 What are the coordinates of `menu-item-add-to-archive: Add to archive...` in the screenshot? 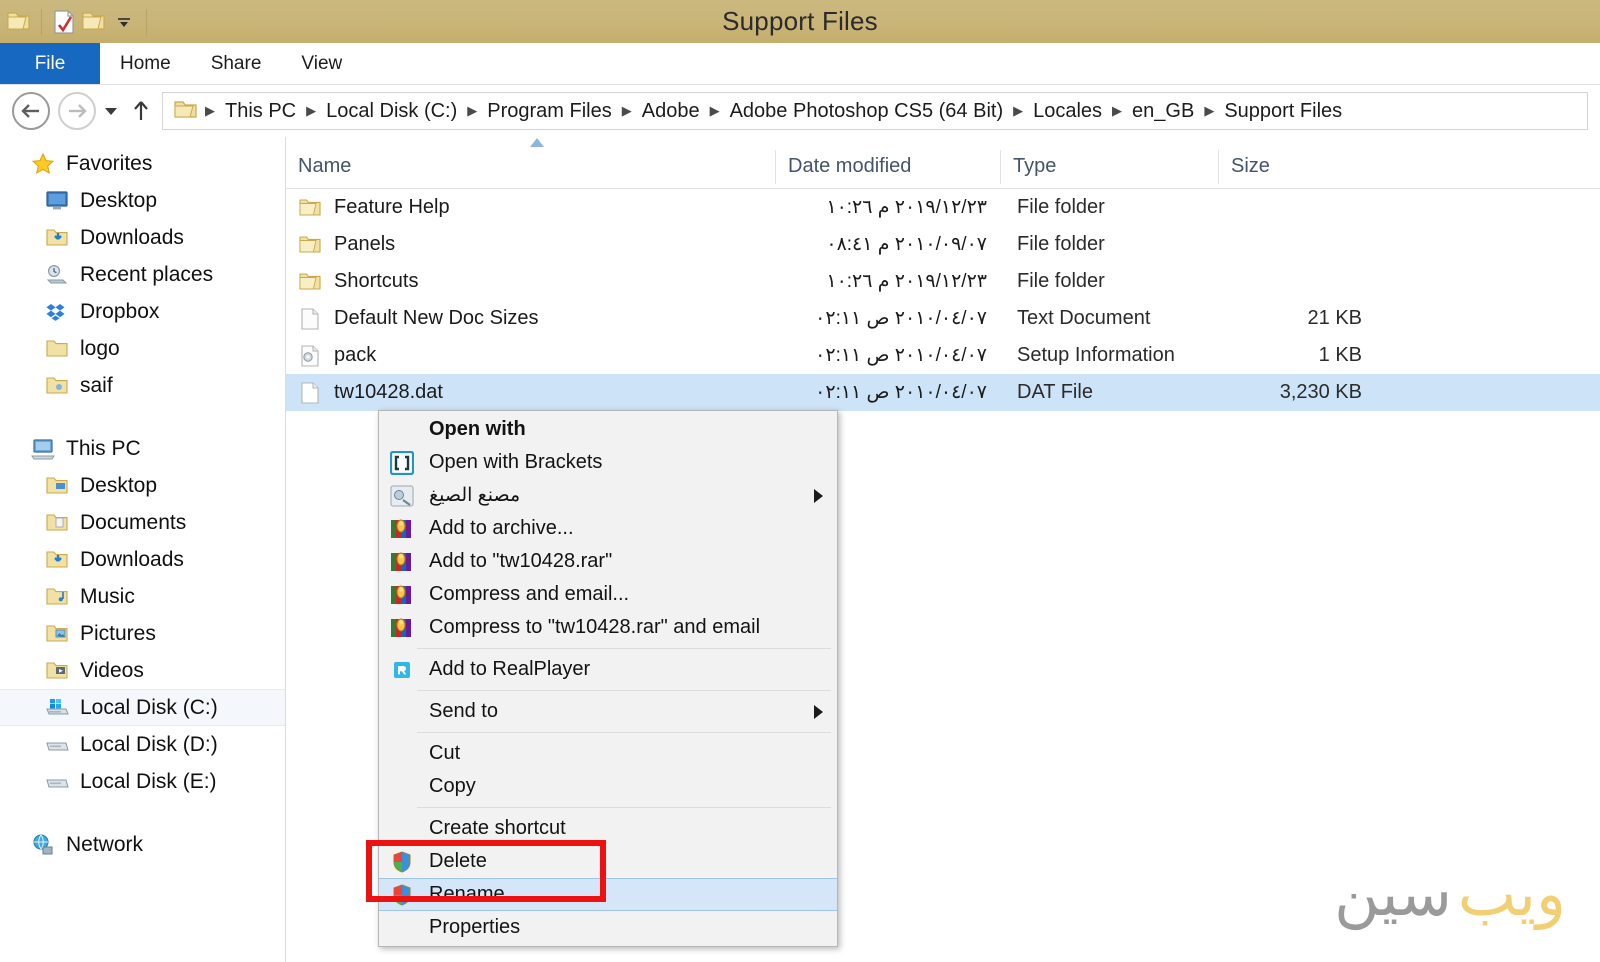 It's located at (608, 528).